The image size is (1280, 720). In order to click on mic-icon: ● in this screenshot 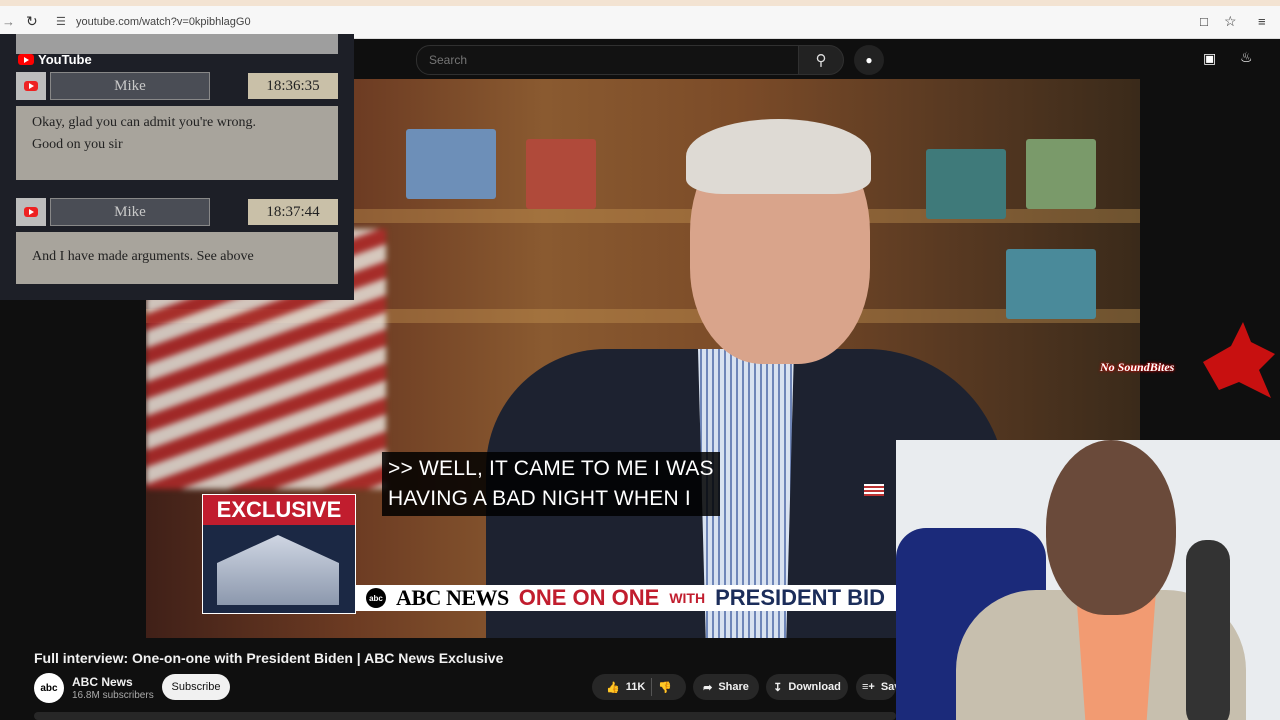, I will do `click(869, 60)`.